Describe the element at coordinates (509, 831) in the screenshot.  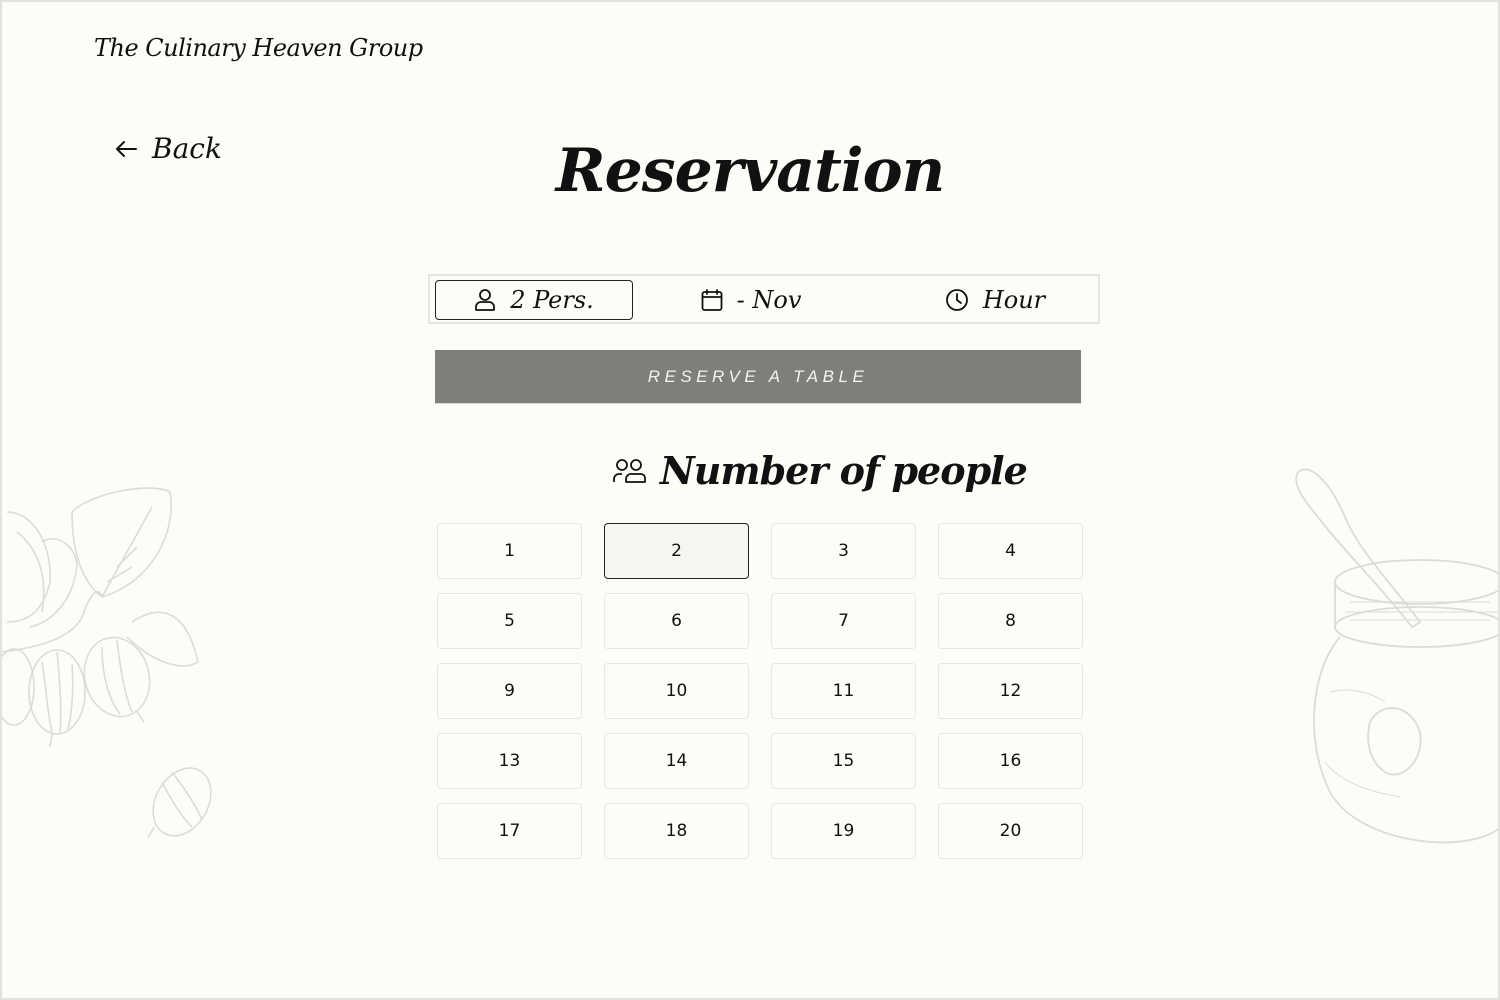
I see `people-option-17: 17` at that location.